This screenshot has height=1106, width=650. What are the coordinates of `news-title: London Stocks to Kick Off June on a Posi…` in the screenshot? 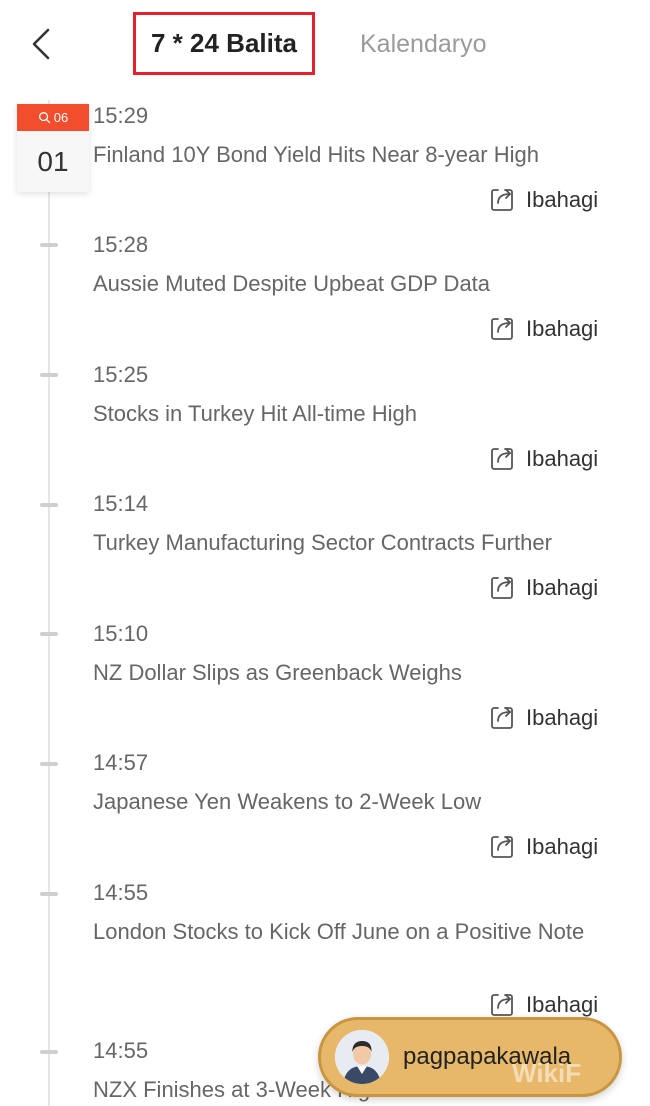 It's located at (353, 931).